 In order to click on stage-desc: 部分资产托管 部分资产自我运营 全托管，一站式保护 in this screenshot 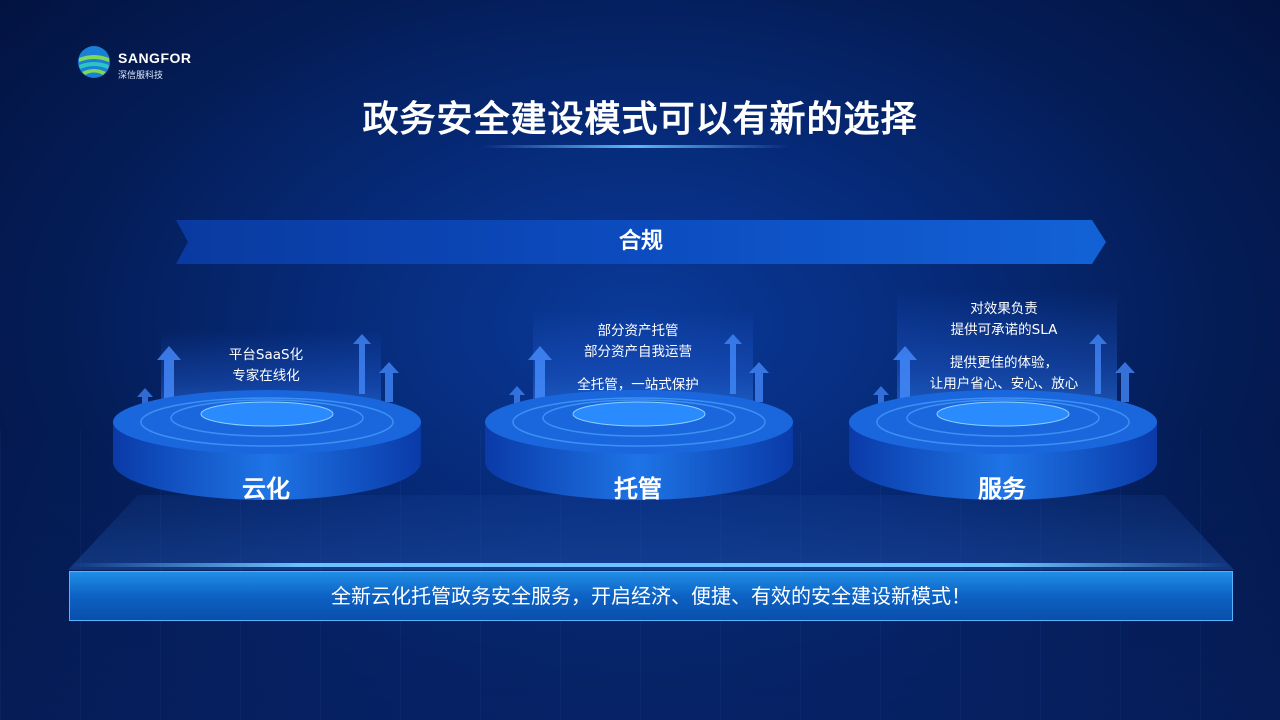, I will do `click(638, 358)`.